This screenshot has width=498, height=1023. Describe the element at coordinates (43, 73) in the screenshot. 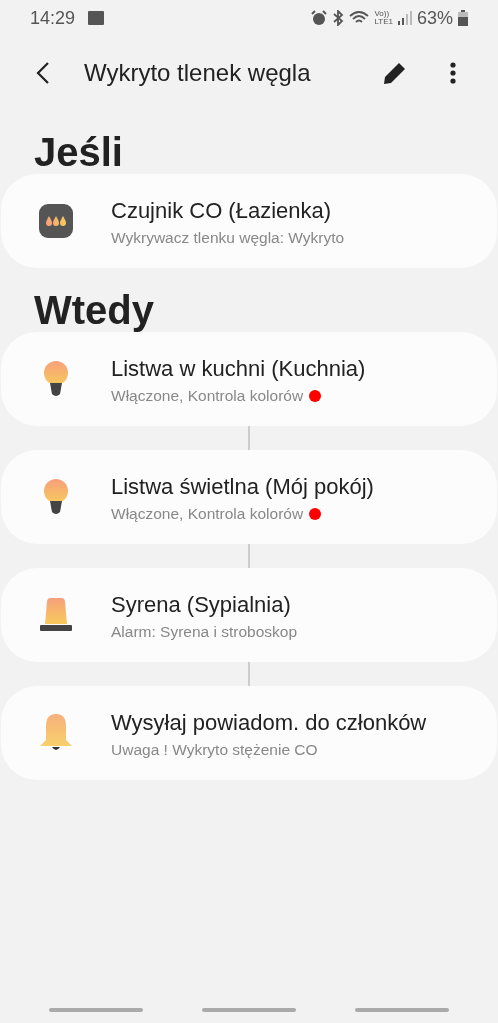

I see `back-icon` at that location.